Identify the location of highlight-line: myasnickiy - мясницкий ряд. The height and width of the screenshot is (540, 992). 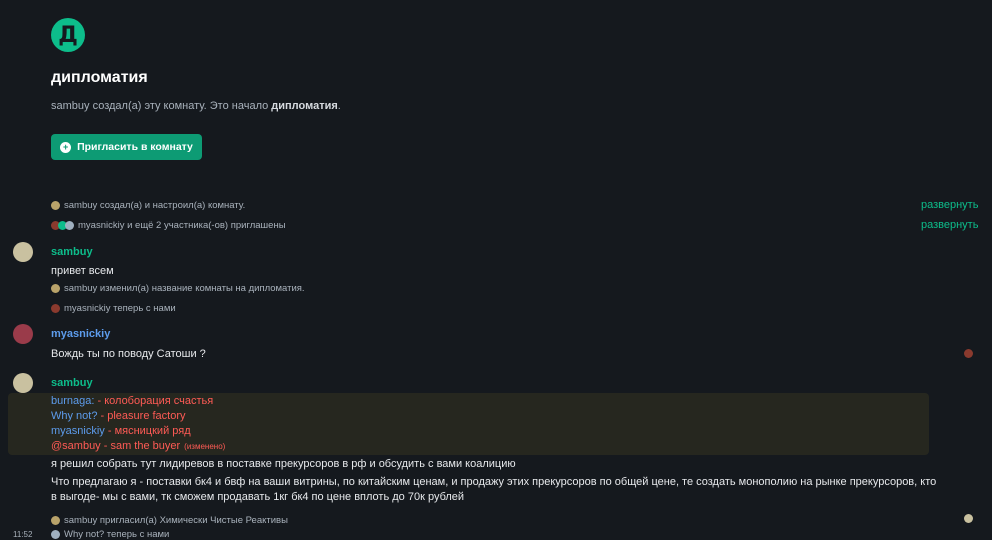
(121, 431).